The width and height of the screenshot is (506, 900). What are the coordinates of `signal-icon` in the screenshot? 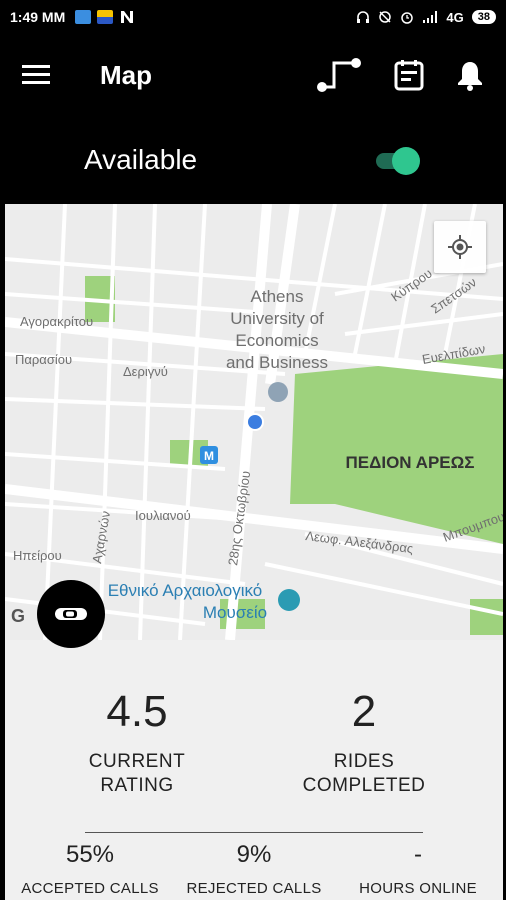 It's located at (430, 17).